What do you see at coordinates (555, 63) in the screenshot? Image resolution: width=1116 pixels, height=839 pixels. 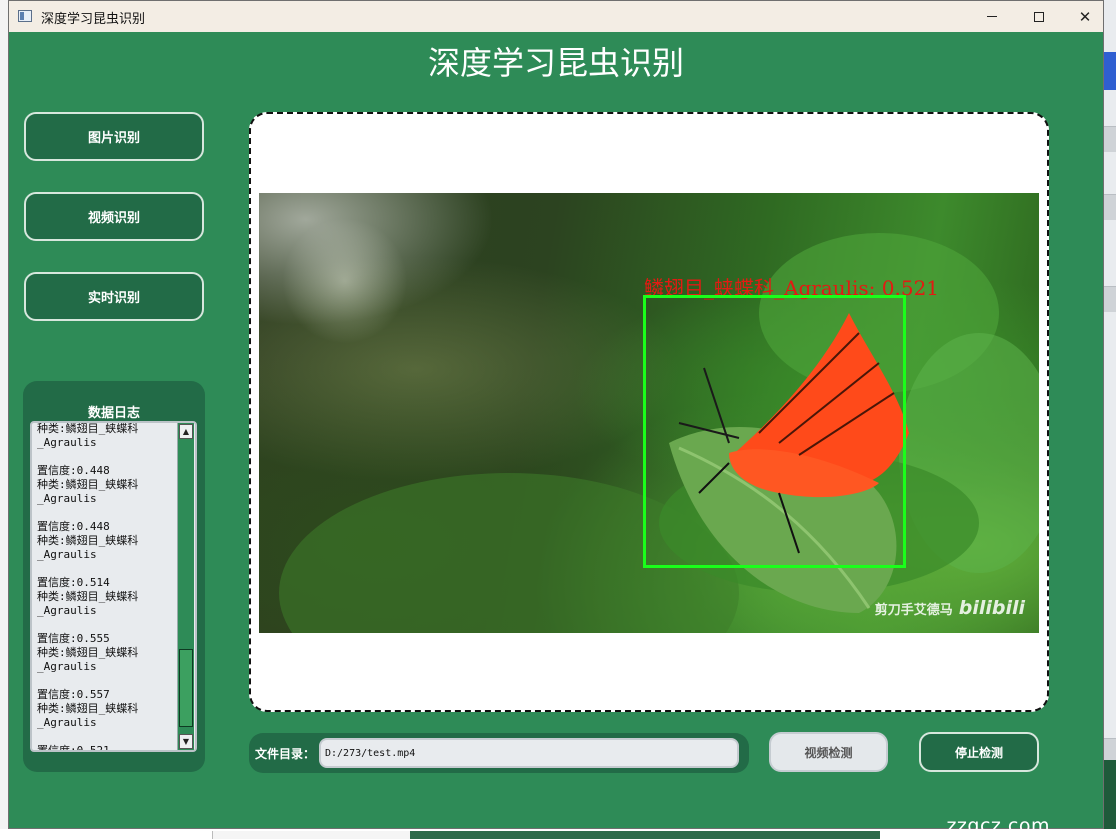 I see `page-title: 深度学习昆虫识别` at bounding box center [555, 63].